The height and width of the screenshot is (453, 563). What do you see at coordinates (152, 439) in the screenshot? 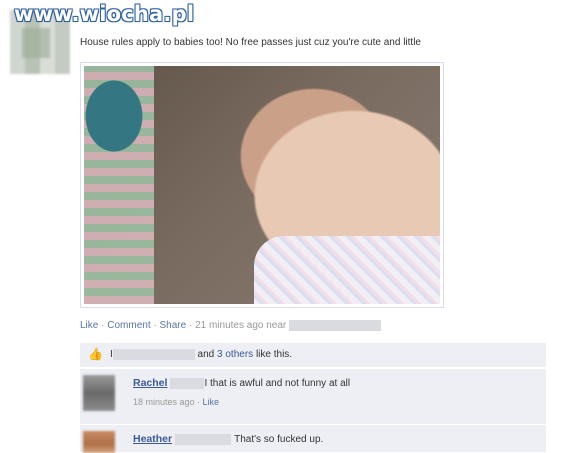
I see `commenter-name: Heather` at bounding box center [152, 439].